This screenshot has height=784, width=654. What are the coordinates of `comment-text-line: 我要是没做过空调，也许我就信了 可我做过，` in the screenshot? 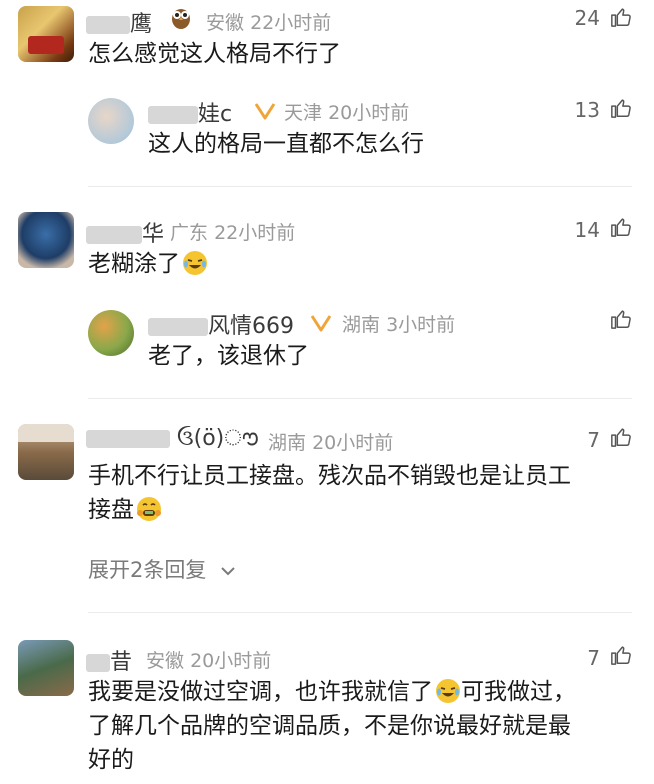 It's located at (332, 692).